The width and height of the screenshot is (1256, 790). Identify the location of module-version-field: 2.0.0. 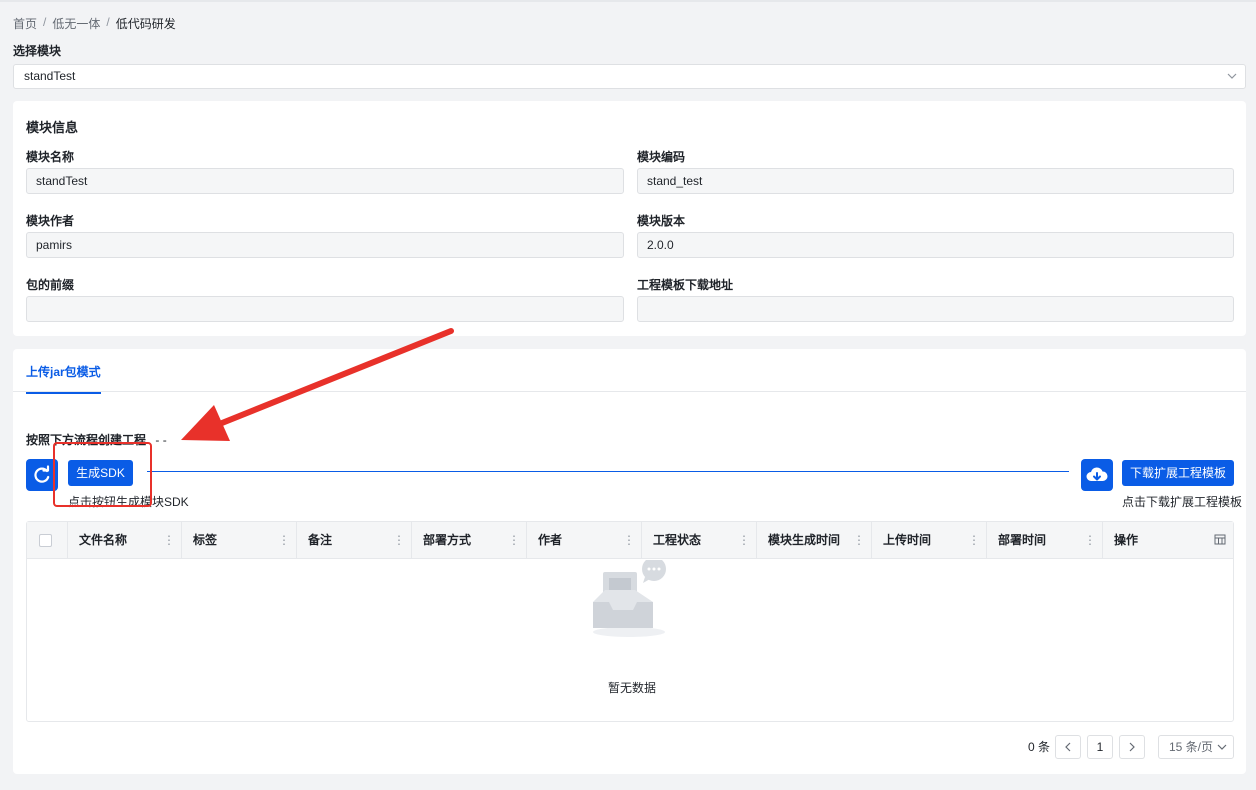
(935, 245).